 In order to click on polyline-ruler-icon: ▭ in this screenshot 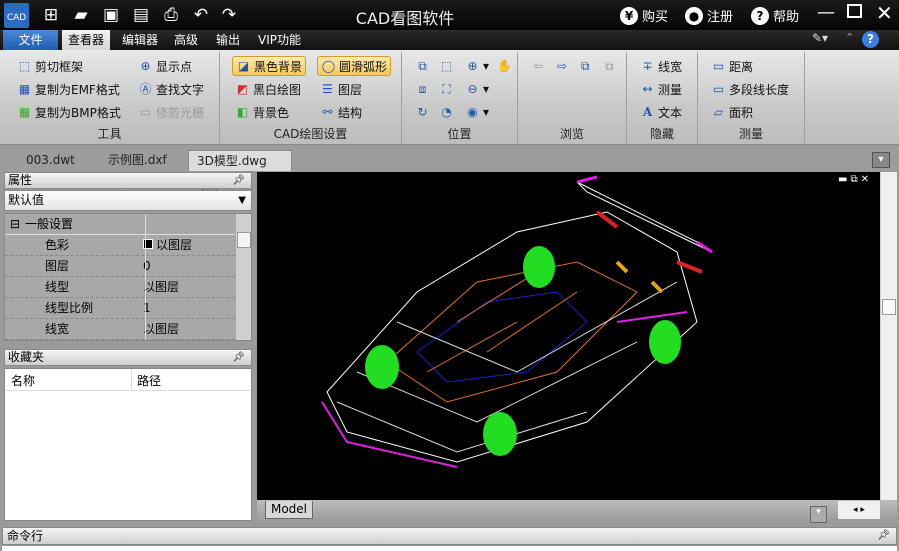, I will do `click(718, 88)`.